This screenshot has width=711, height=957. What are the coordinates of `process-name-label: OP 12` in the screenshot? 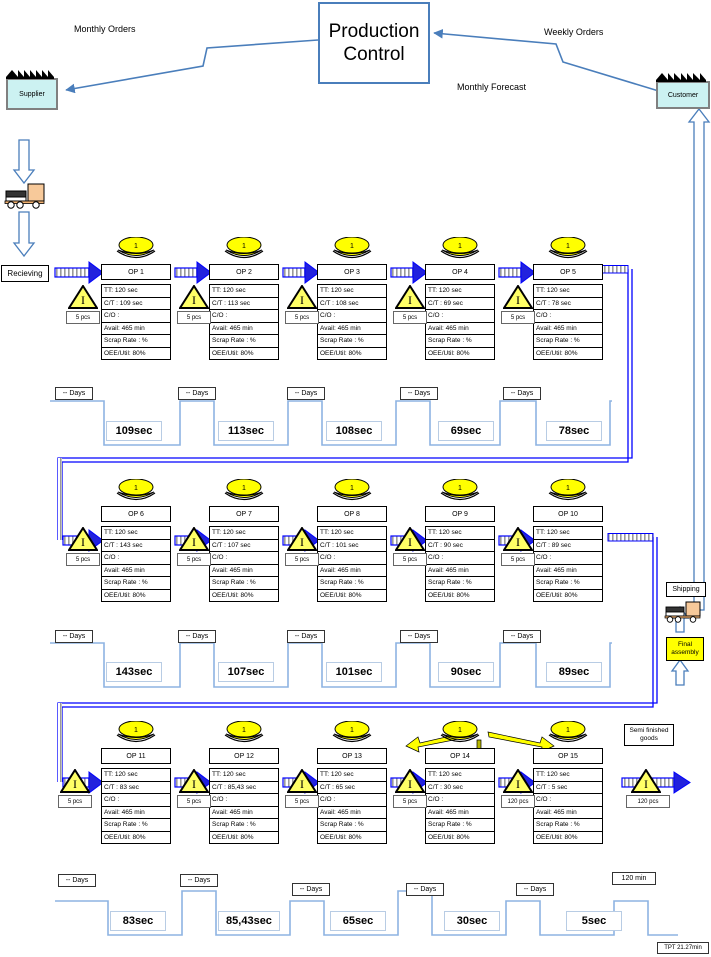 It's located at (244, 756).